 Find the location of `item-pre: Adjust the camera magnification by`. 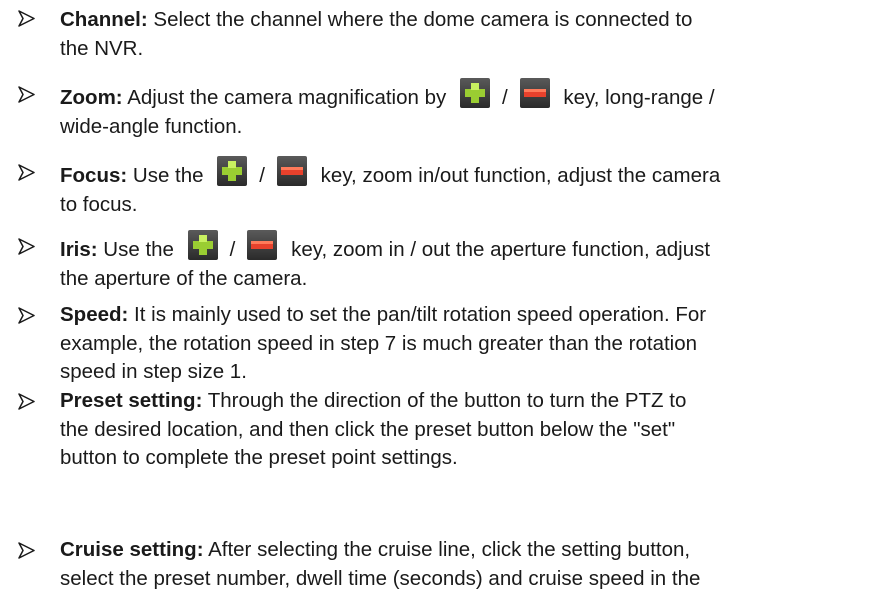

item-pre: Adjust the camera magnification by is located at coordinates (284, 97).